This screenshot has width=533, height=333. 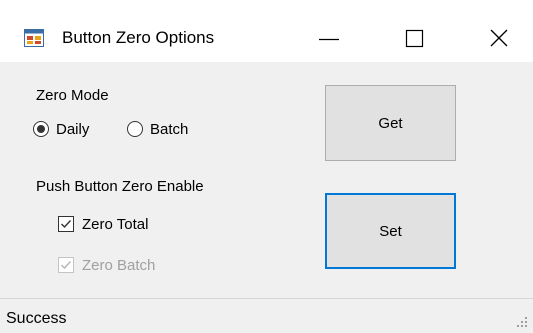 I want to click on checkbox-zero-batch: Zero Batch, so click(x=106, y=265).